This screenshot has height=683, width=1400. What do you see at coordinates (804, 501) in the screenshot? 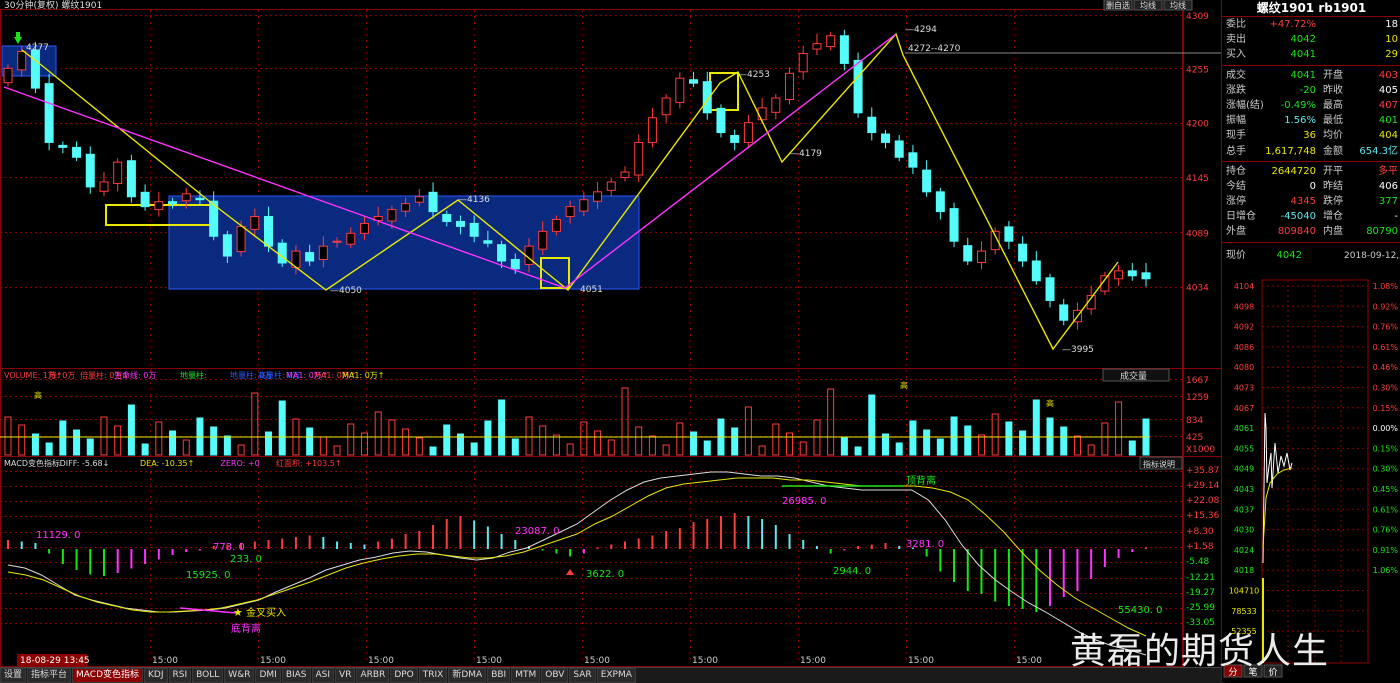
I see `macd-annotation: 26985. 0` at bounding box center [804, 501].